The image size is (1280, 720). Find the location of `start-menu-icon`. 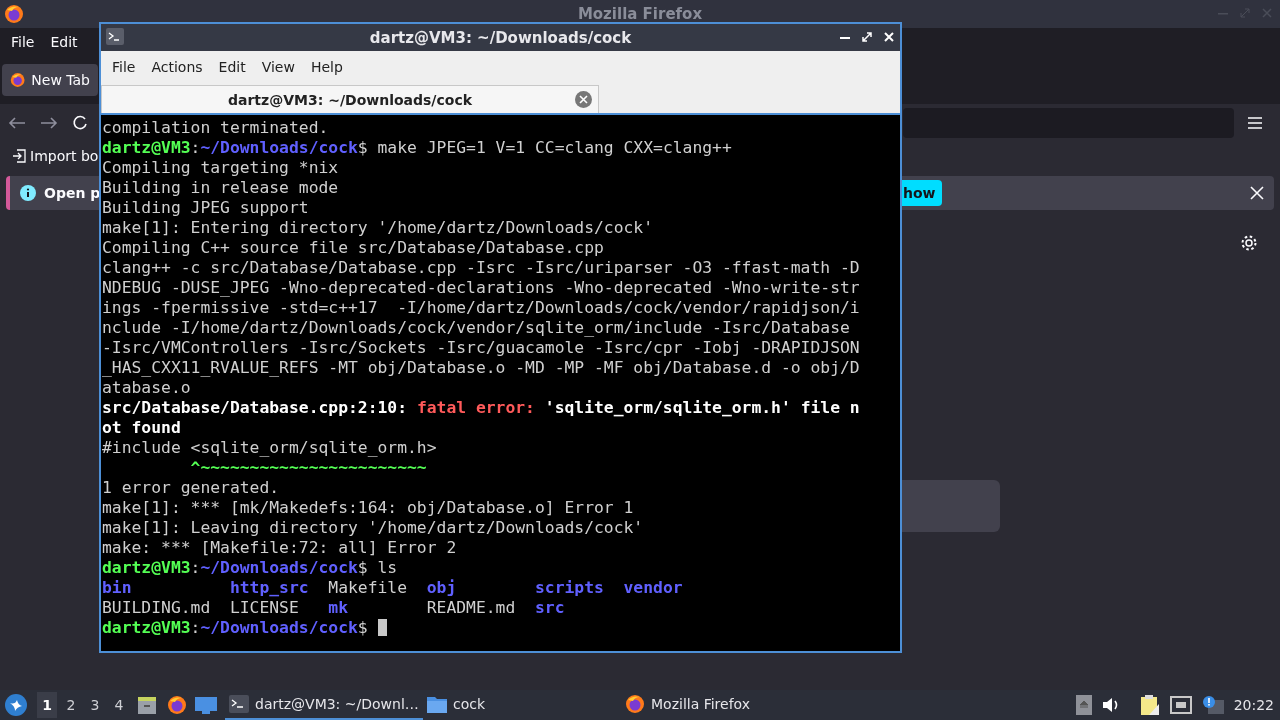

start-menu-icon is located at coordinates (16, 705).